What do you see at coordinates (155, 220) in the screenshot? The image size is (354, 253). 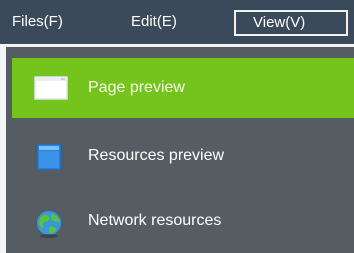 I see `menu-option-label: Network resources` at bounding box center [155, 220].